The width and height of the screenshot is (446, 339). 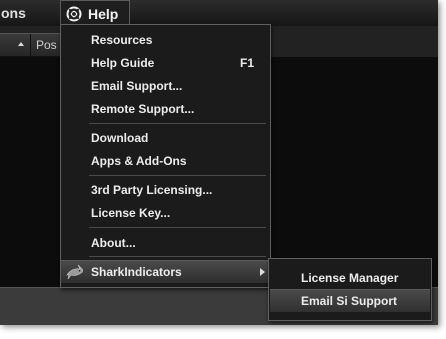 What do you see at coordinates (75, 272) in the screenshot?
I see `shark-icon` at bounding box center [75, 272].